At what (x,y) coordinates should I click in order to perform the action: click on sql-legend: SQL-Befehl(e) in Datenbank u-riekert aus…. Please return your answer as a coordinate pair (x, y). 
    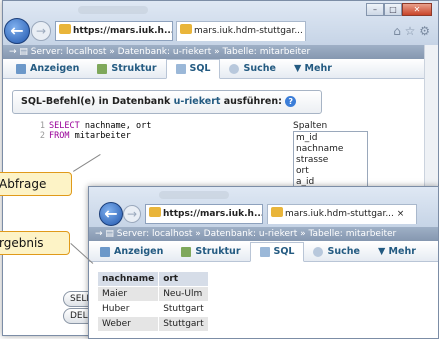
    Looking at the image, I should click on (167, 102).